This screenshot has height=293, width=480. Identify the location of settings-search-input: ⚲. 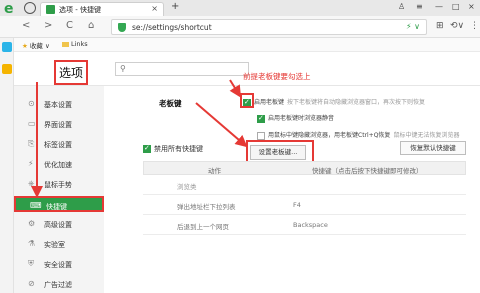
(182, 69).